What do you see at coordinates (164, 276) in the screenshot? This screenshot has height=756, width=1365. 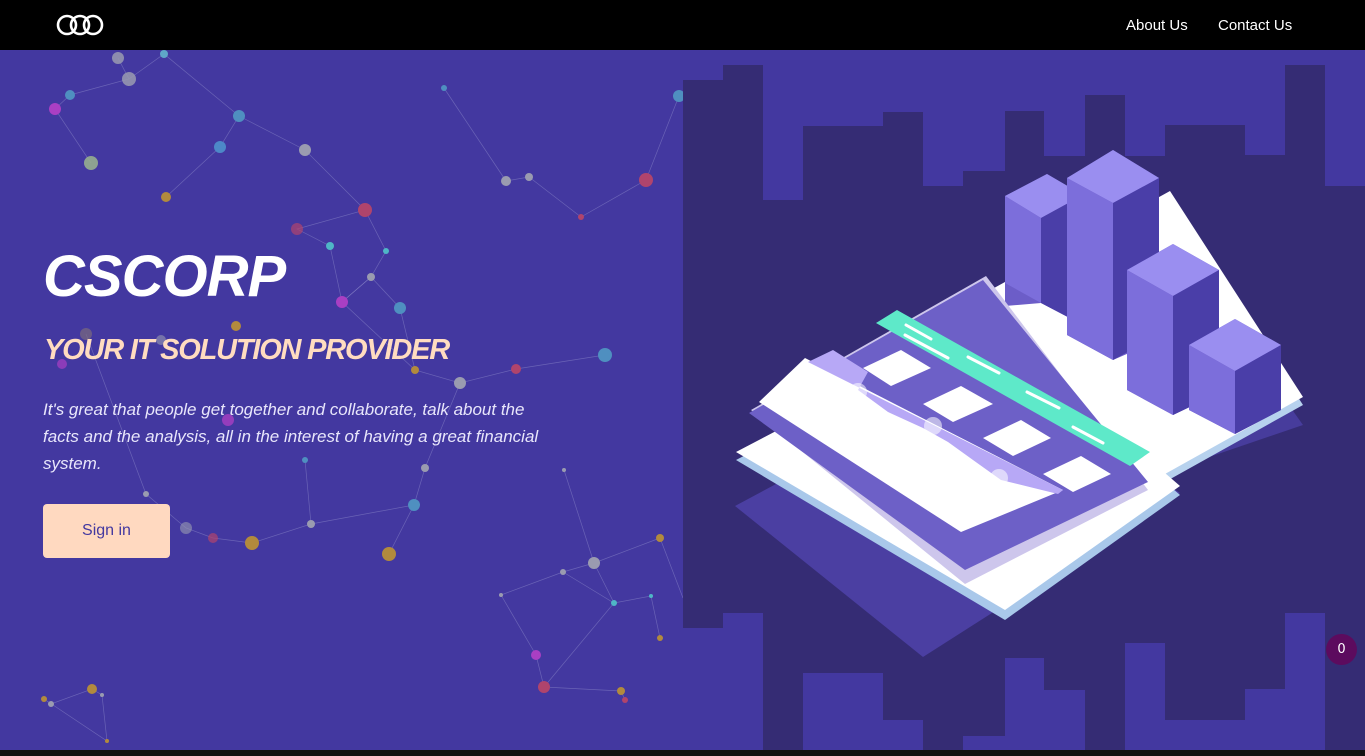 I see `brand-title: CSCORP` at bounding box center [164, 276].